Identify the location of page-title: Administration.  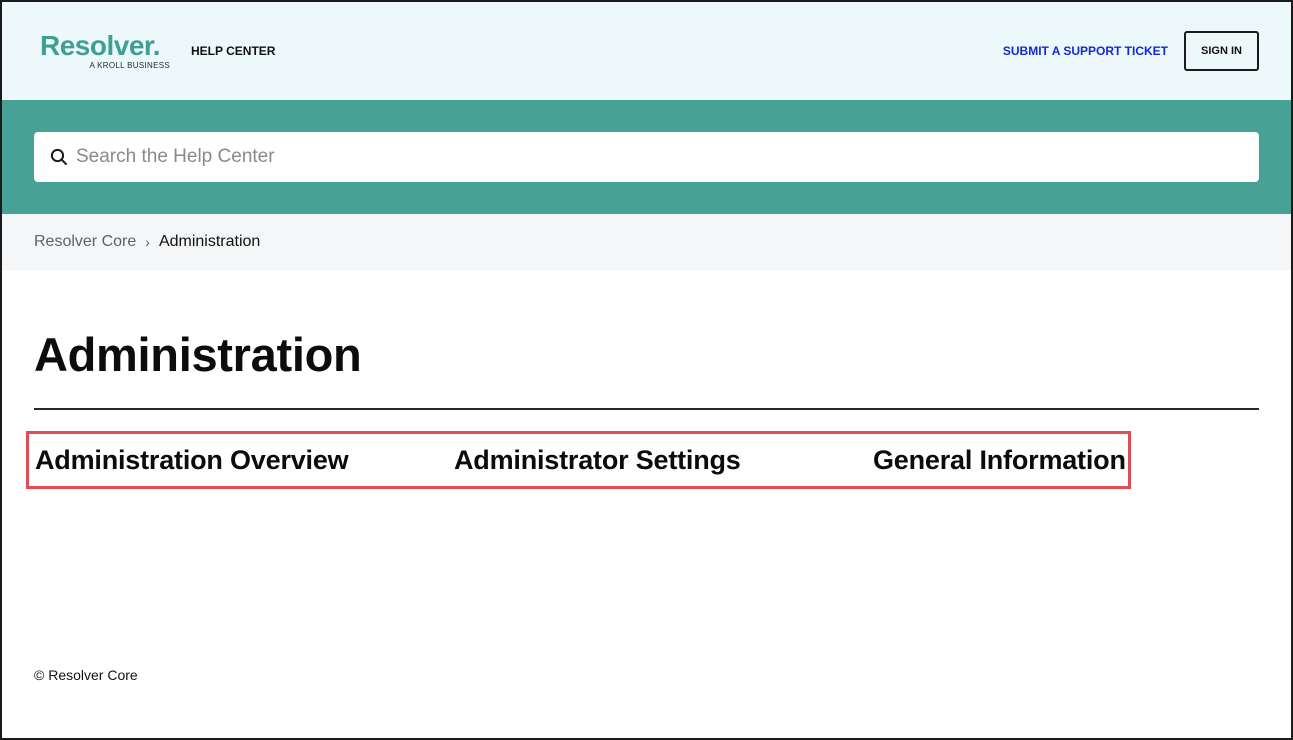
(198, 354).